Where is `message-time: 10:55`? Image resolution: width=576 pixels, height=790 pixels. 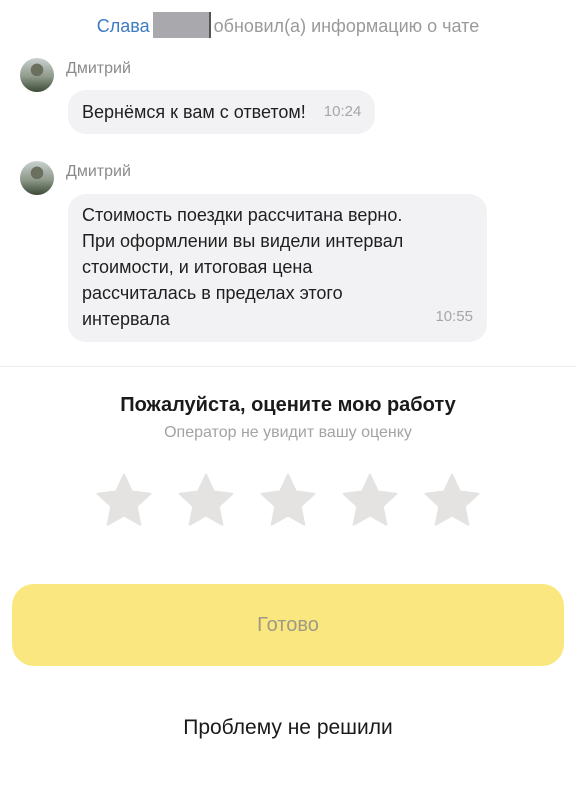
message-time: 10:55 is located at coordinates (454, 316).